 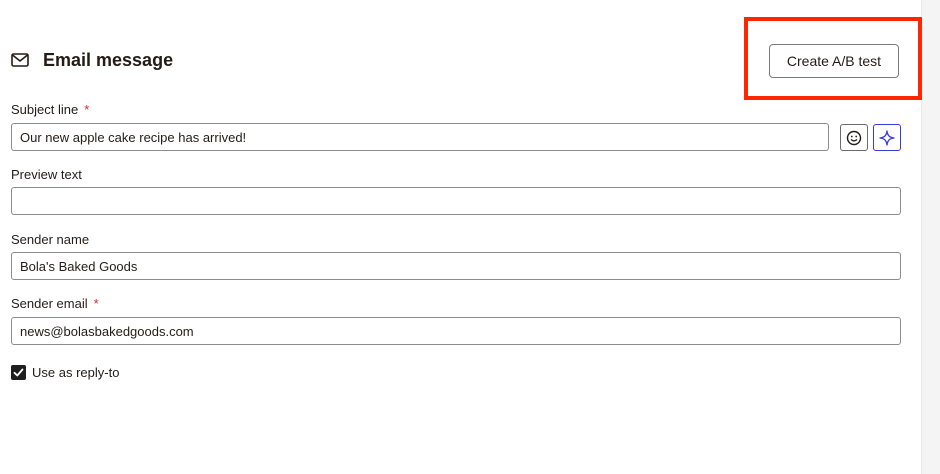 What do you see at coordinates (46, 174) in the screenshot?
I see `preview-text-label: Preview text` at bounding box center [46, 174].